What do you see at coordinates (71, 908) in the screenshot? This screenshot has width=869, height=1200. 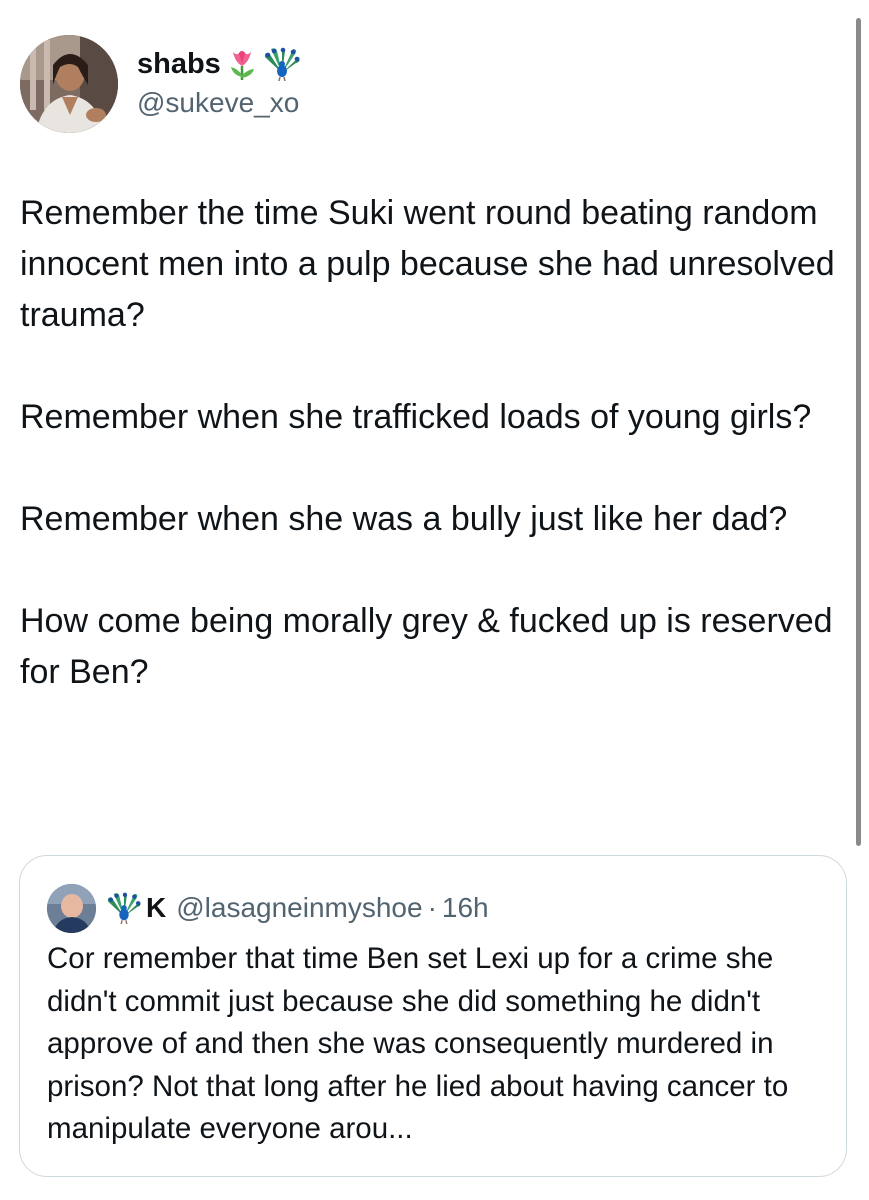 I see `quoted-author-avatar` at bounding box center [71, 908].